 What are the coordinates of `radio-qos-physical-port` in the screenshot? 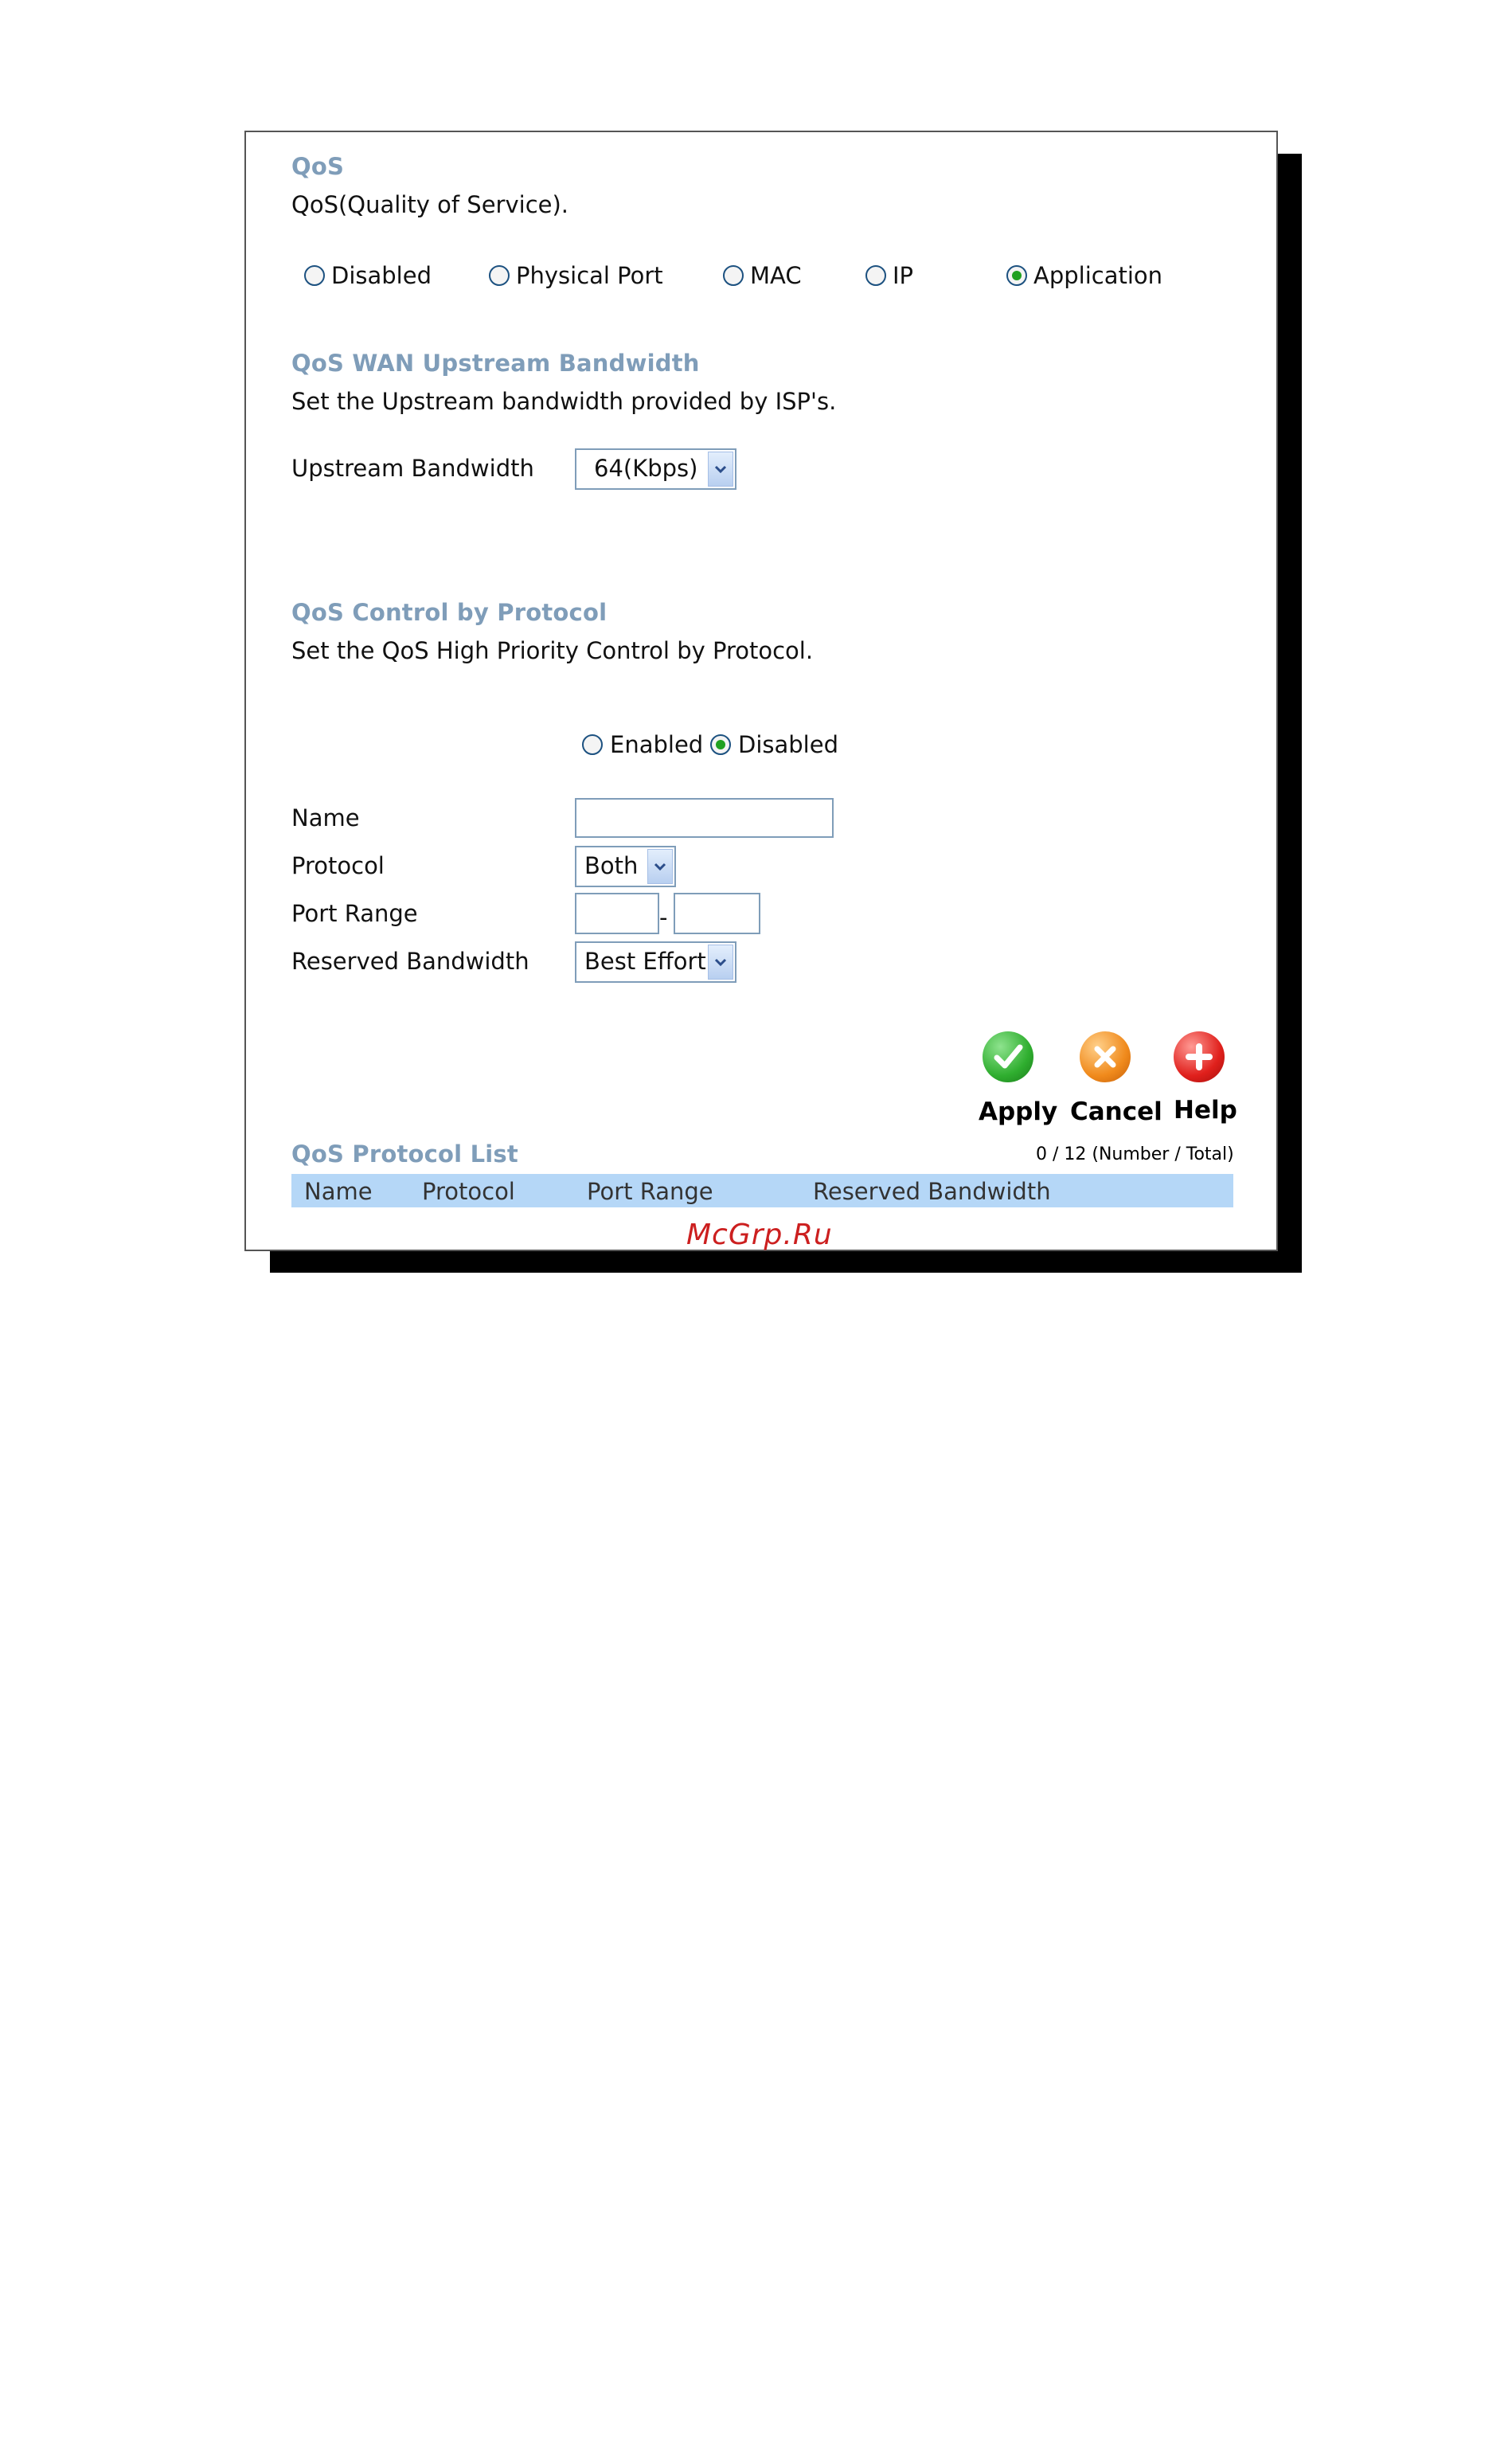 It's located at (499, 275).